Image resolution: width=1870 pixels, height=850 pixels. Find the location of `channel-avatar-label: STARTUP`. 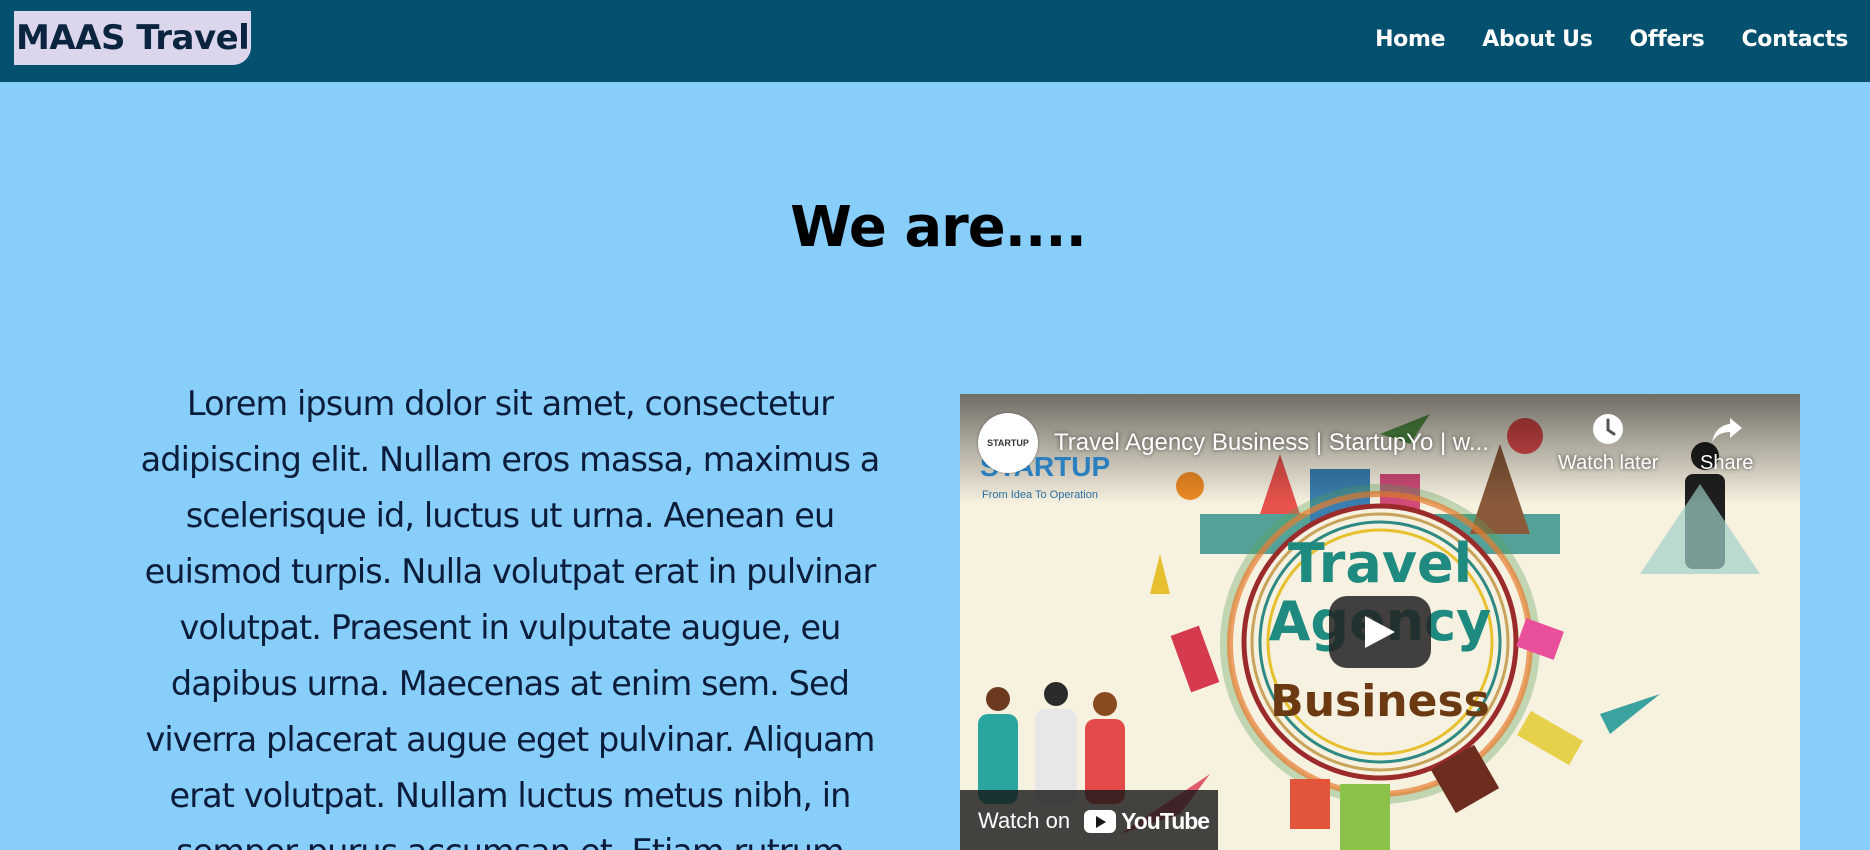

channel-avatar-label: STARTUP is located at coordinates (1008, 443).